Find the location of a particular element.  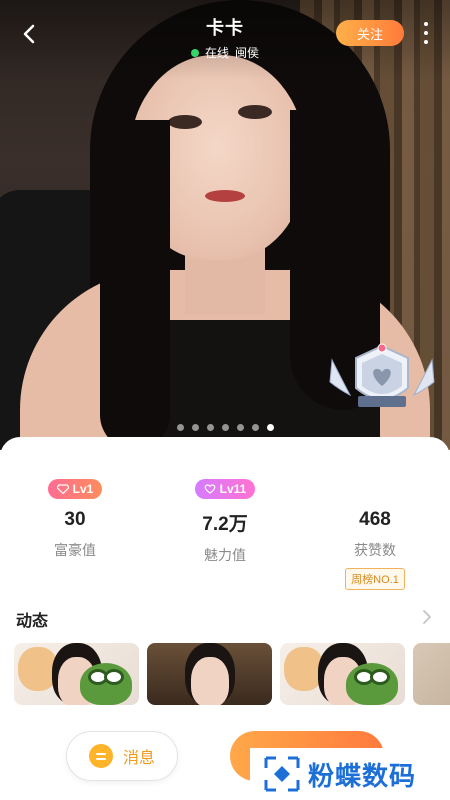

weekly-rank-badge: 周榜NO.1 is located at coordinates (375, 579).